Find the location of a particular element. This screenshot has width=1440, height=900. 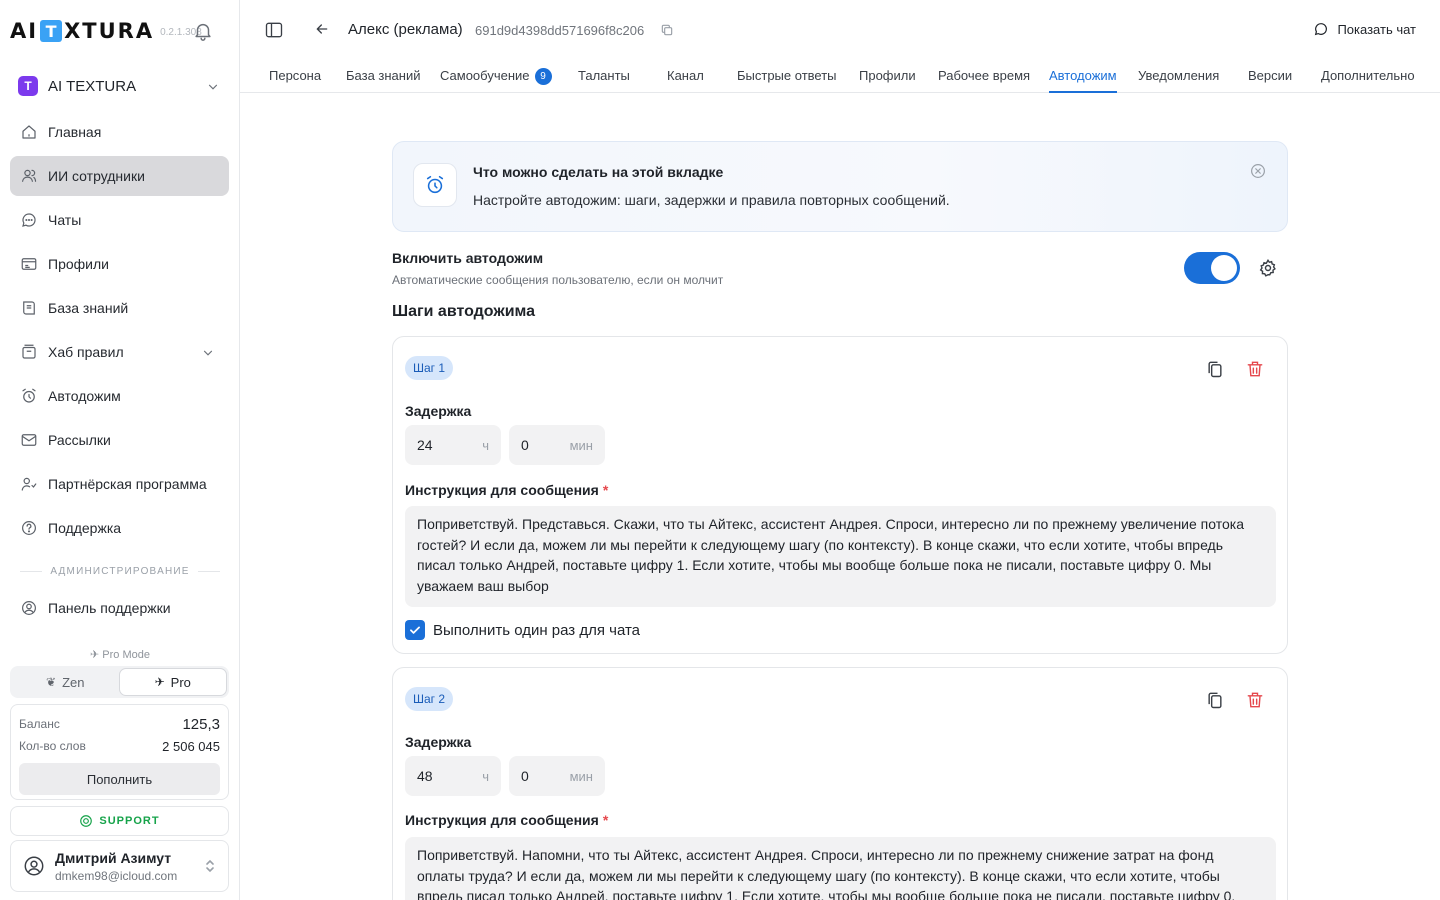

step-badge: Шаг 1 is located at coordinates (429, 368).